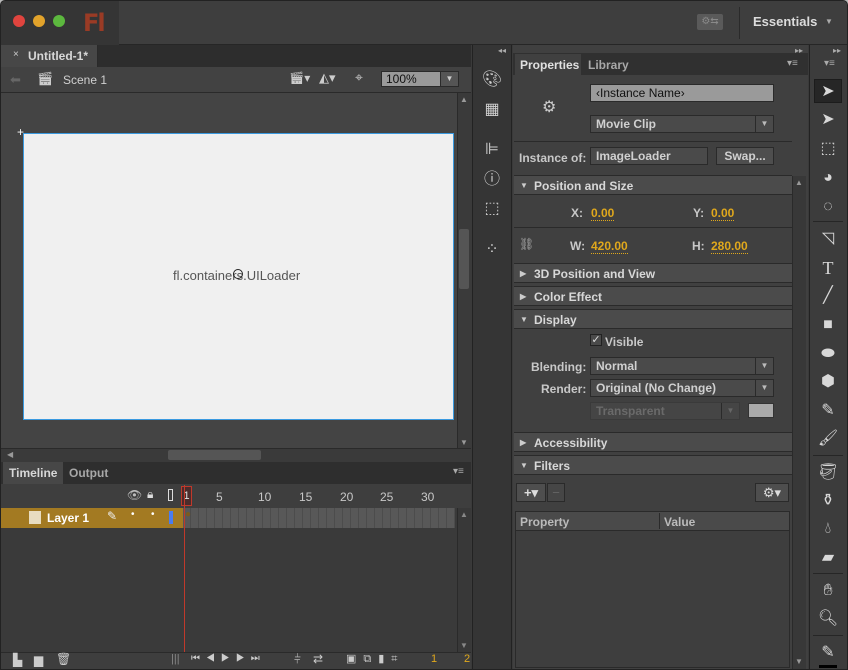 This screenshot has height=670, width=848. What do you see at coordinates (828, 268) in the screenshot?
I see `text-tool-icon: T` at bounding box center [828, 268].